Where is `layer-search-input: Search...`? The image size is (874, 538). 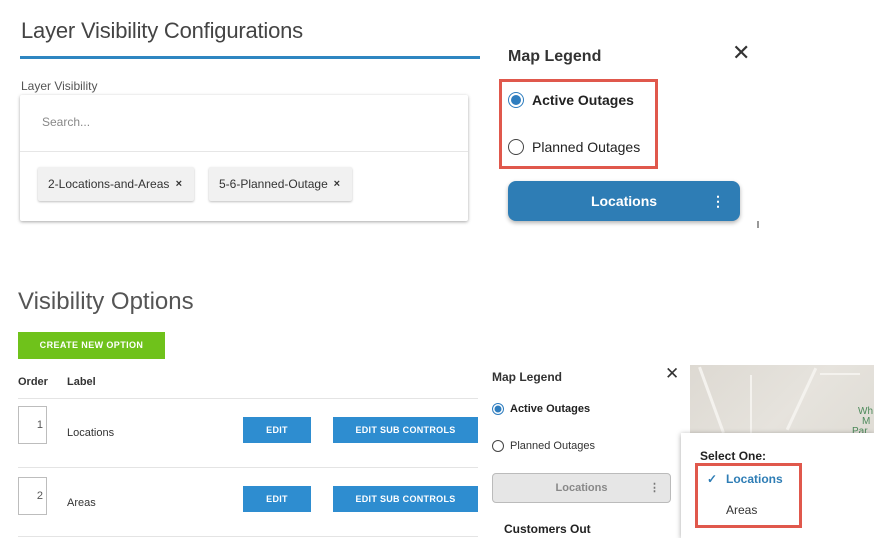
layer-search-input: Search... is located at coordinates (66, 122).